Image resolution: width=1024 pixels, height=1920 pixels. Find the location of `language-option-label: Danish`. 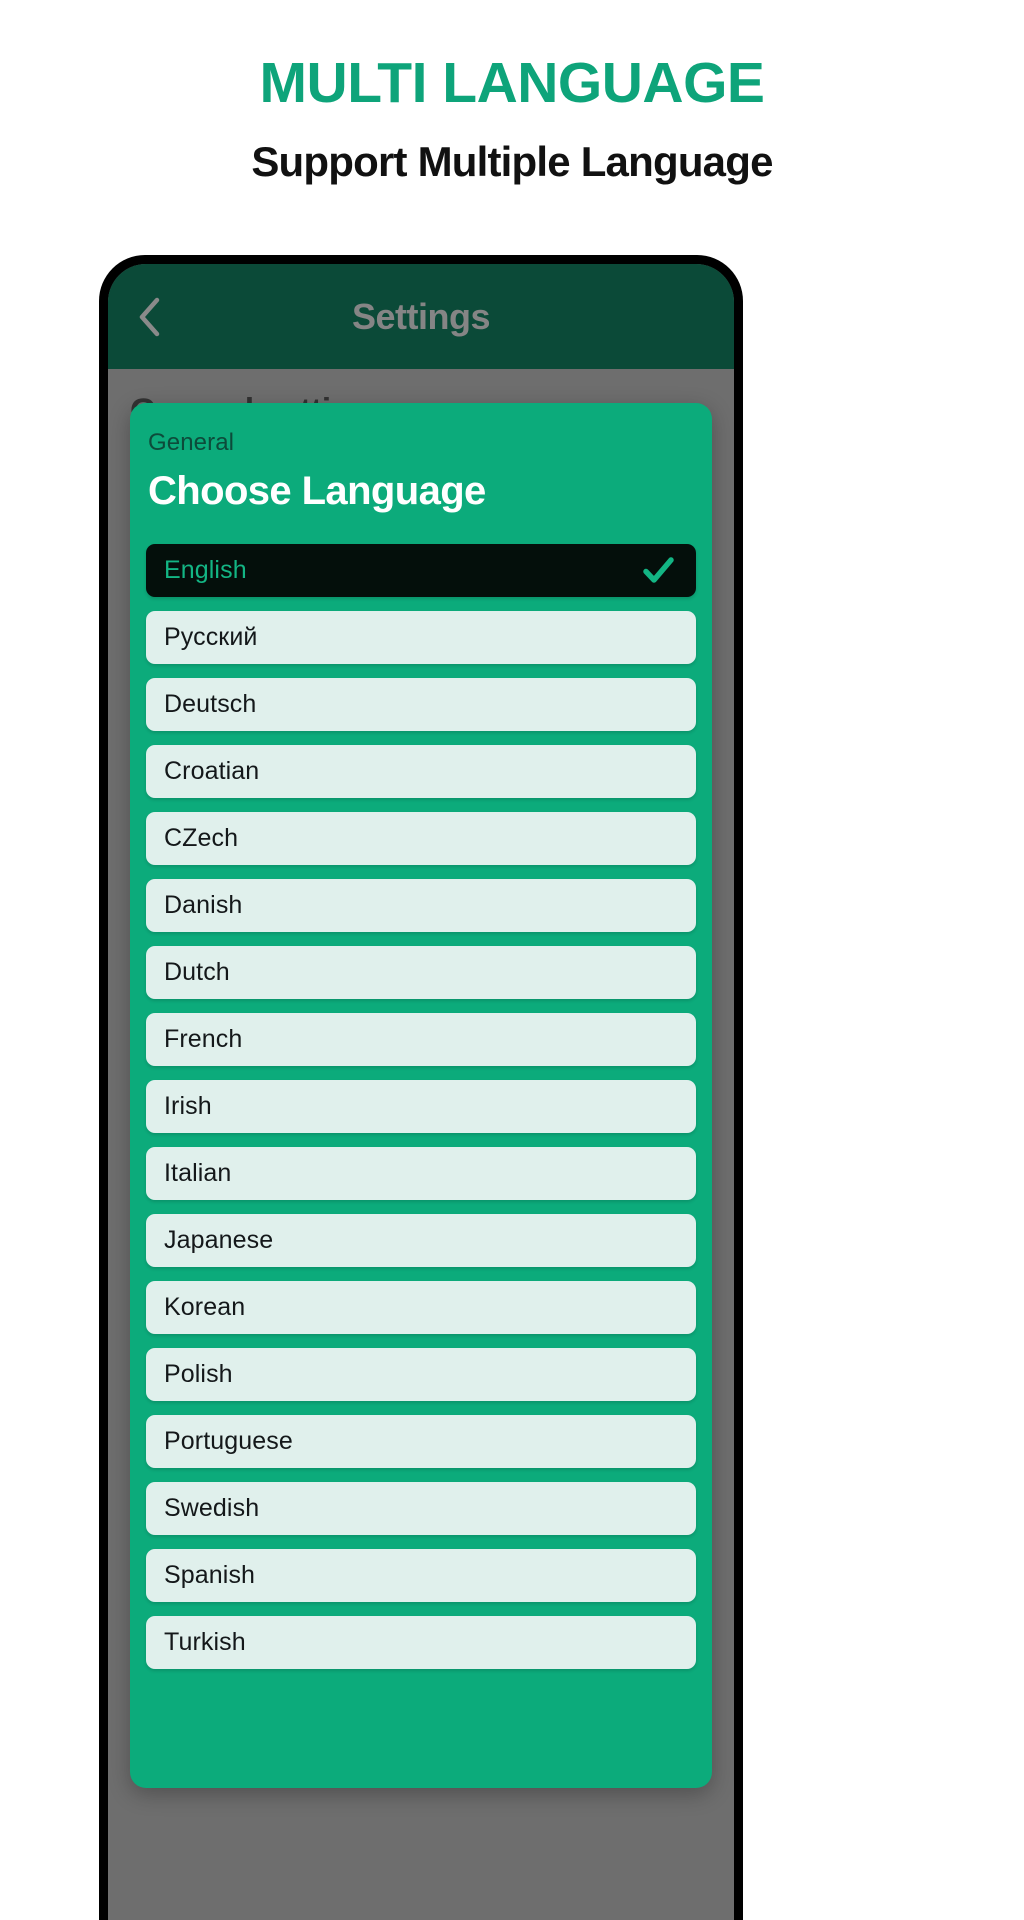

language-option-label: Danish is located at coordinates (203, 905).